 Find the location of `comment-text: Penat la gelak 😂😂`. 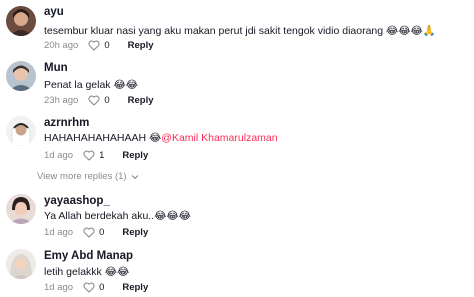

comment-text: Penat la gelak 😂😂 is located at coordinates (91, 85).